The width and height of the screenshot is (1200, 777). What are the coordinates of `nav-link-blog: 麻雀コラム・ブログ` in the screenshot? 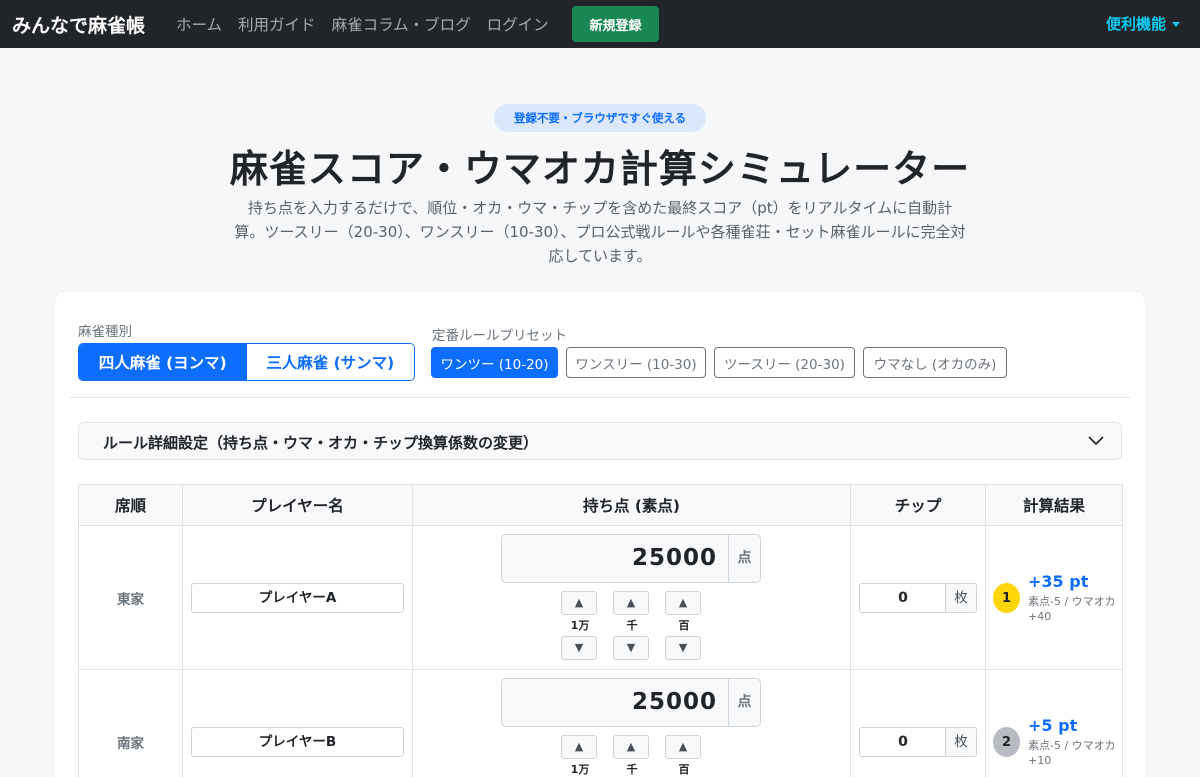 It's located at (401, 24).